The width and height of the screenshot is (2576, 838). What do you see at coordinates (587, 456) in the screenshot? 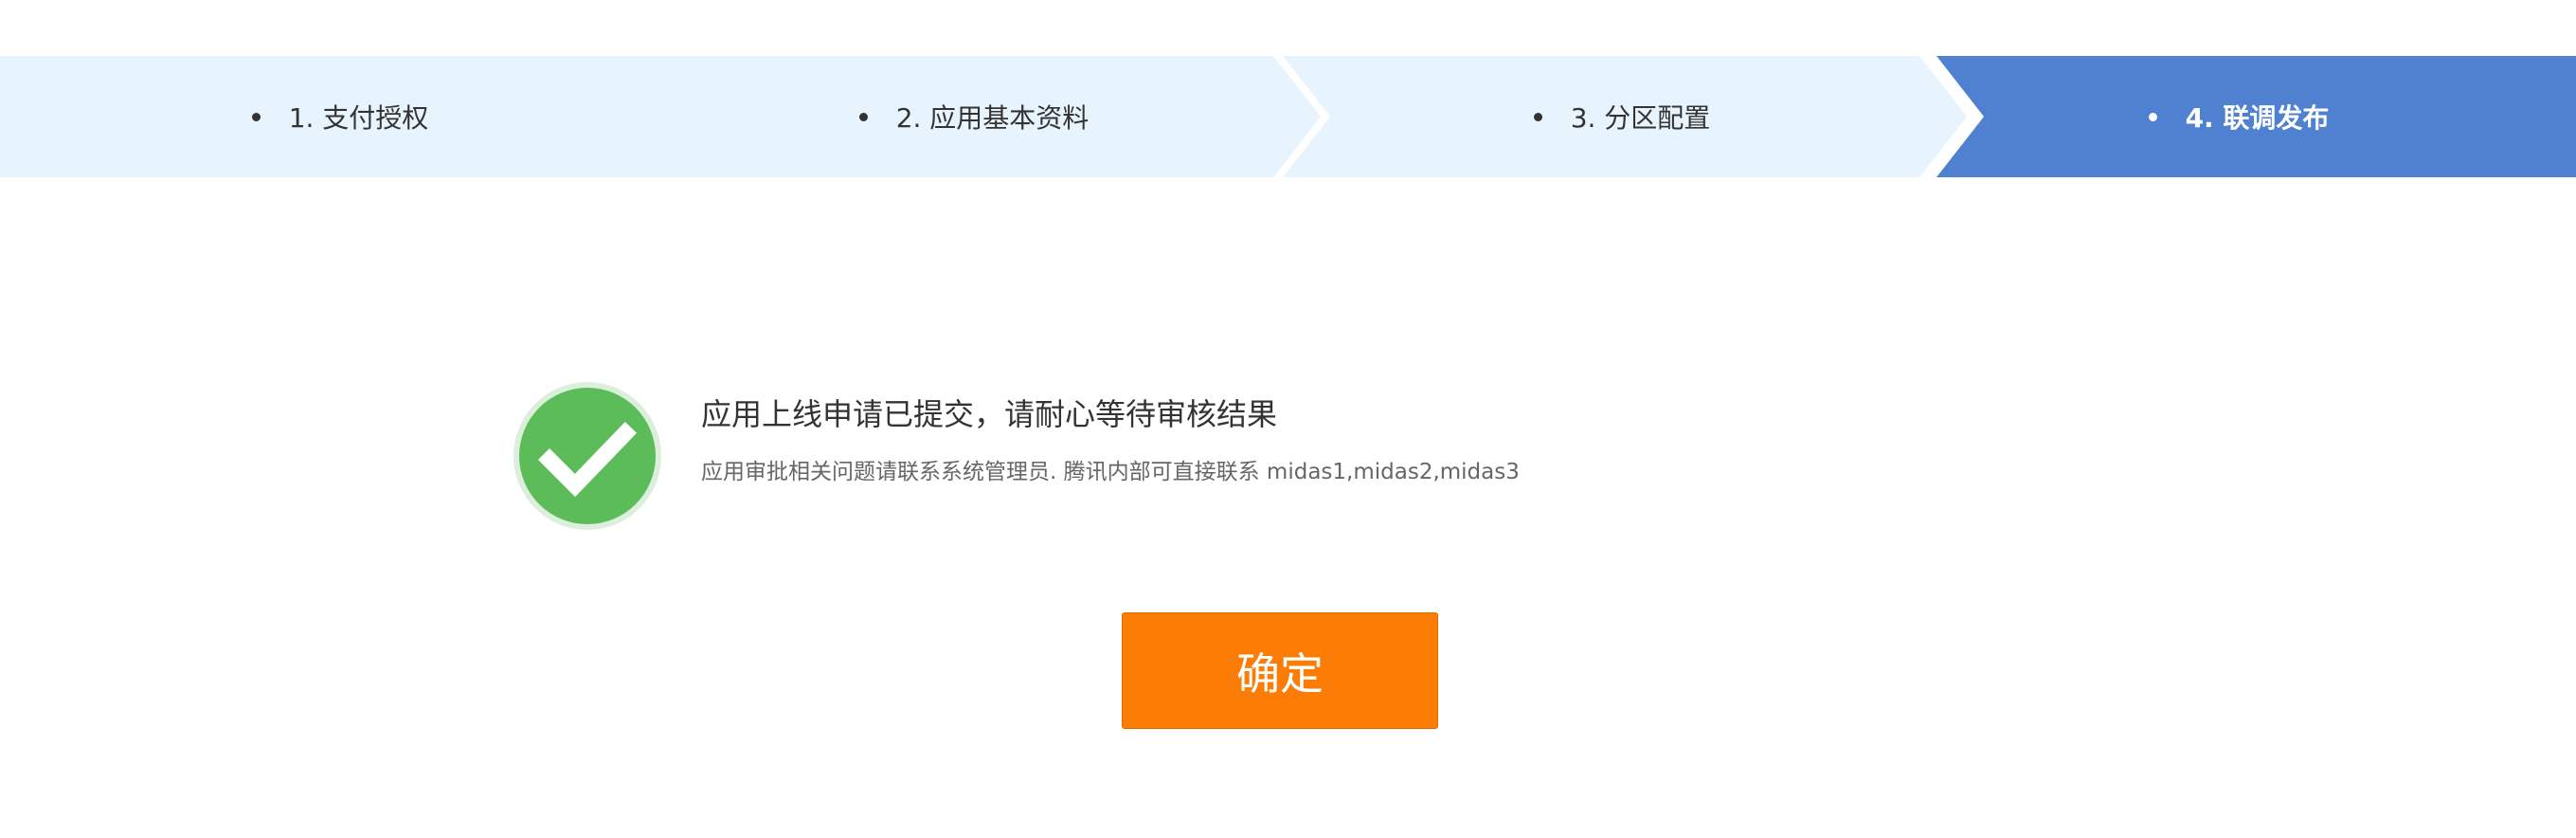
I see `check-circle-icon` at bounding box center [587, 456].